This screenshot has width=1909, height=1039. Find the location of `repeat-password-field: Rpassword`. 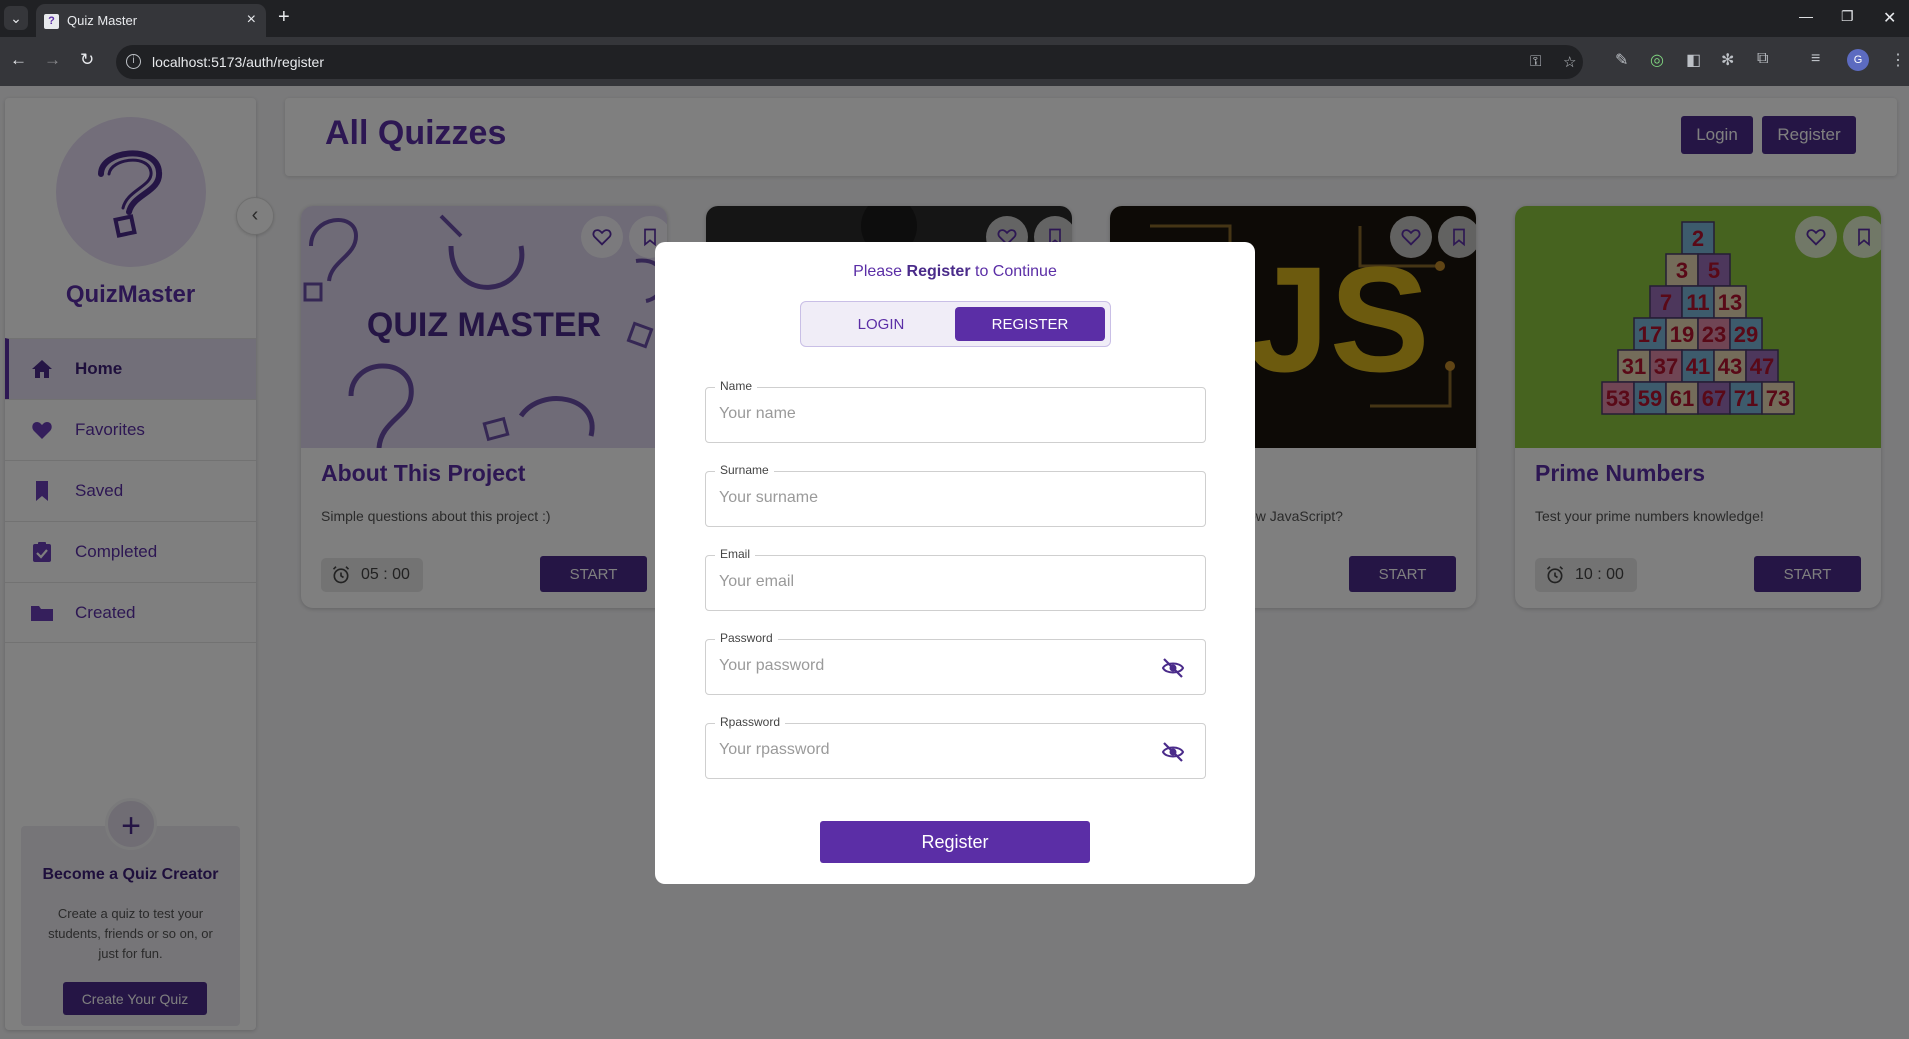

repeat-password-field: Rpassword is located at coordinates (955, 747).